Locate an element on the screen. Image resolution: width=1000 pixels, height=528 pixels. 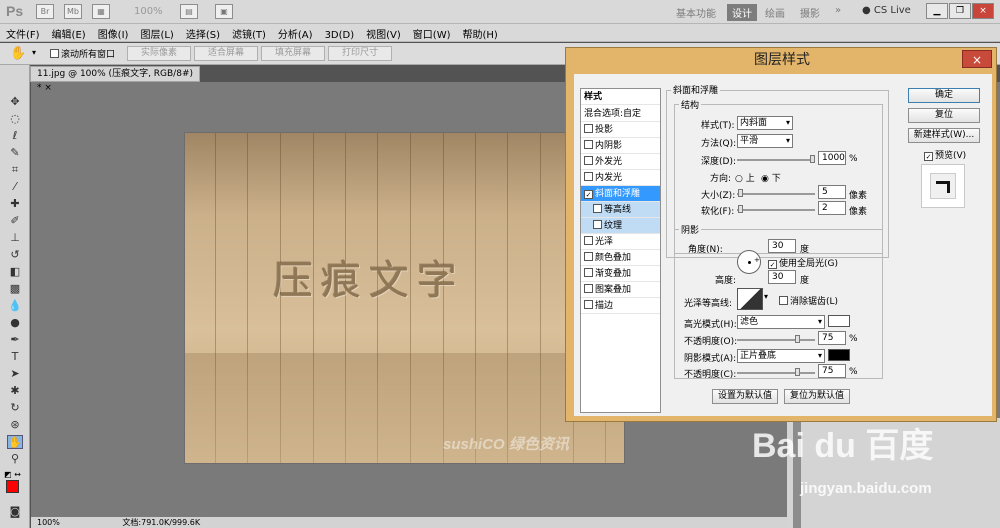
shape-tool-icon: ✱ is located at coordinates (15, 391).